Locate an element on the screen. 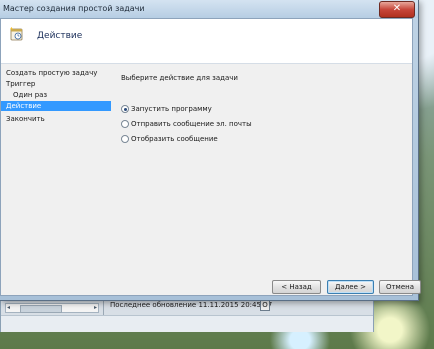  step-label: Создать простую задачу is located at coordinates (52, 73).